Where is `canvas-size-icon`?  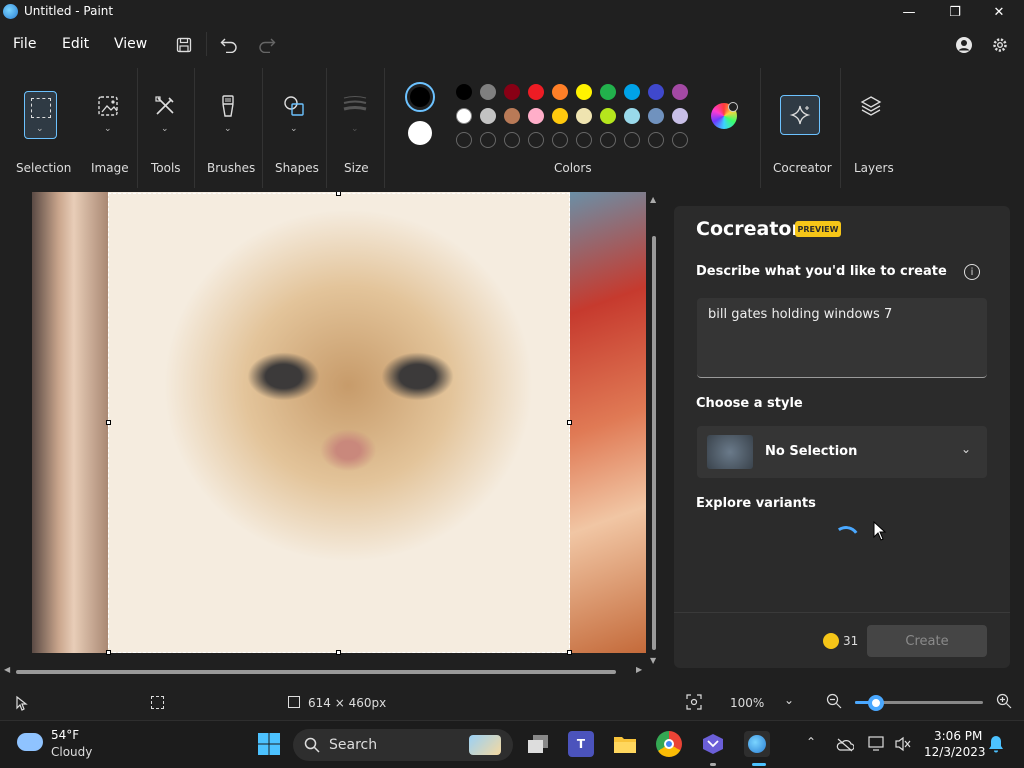 canvas-size-icon is located at coordinates (294, 702).